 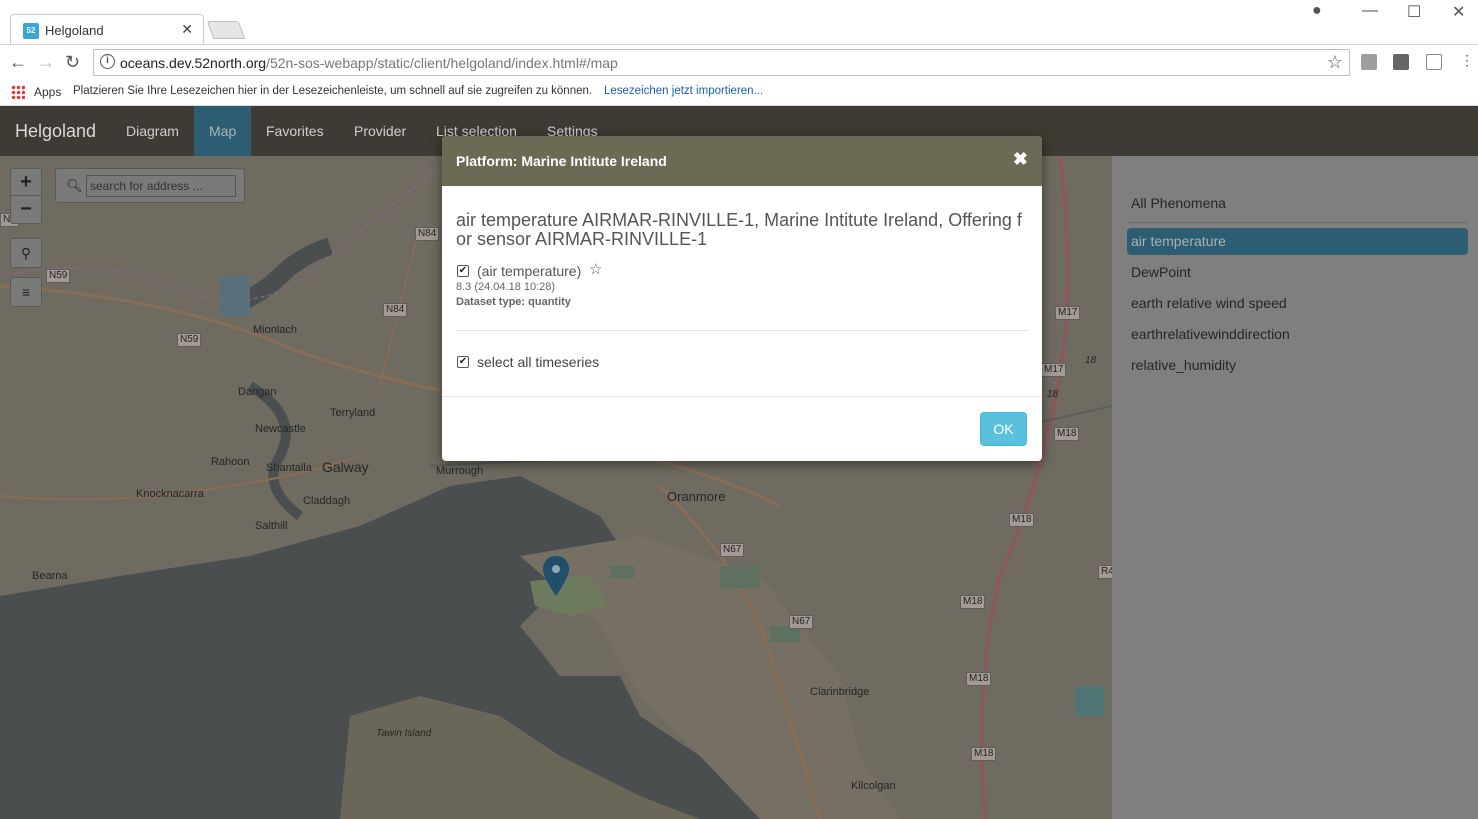 I want to click on map-label-kilcolgan: Kilcolgan, so click(x=873, y=786).